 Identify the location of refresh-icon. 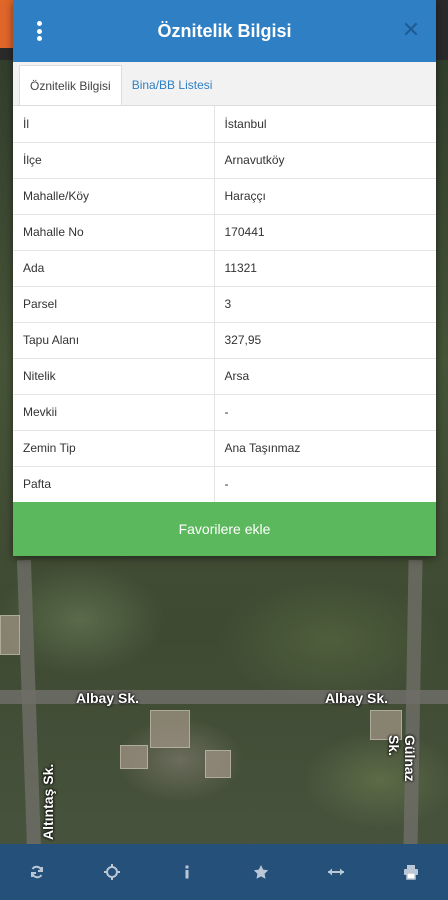
(37, 872).